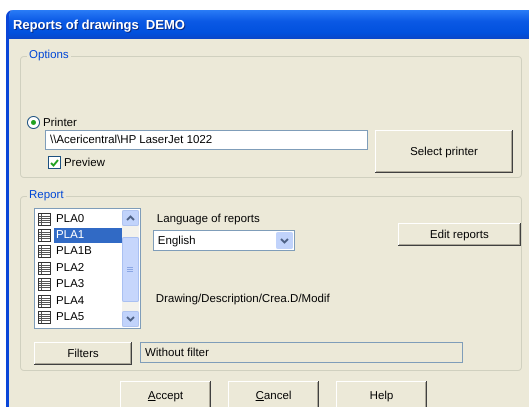 This screenshot has width=529, height=407. I want to click on filter-field: Without filter, so click(301, 352).